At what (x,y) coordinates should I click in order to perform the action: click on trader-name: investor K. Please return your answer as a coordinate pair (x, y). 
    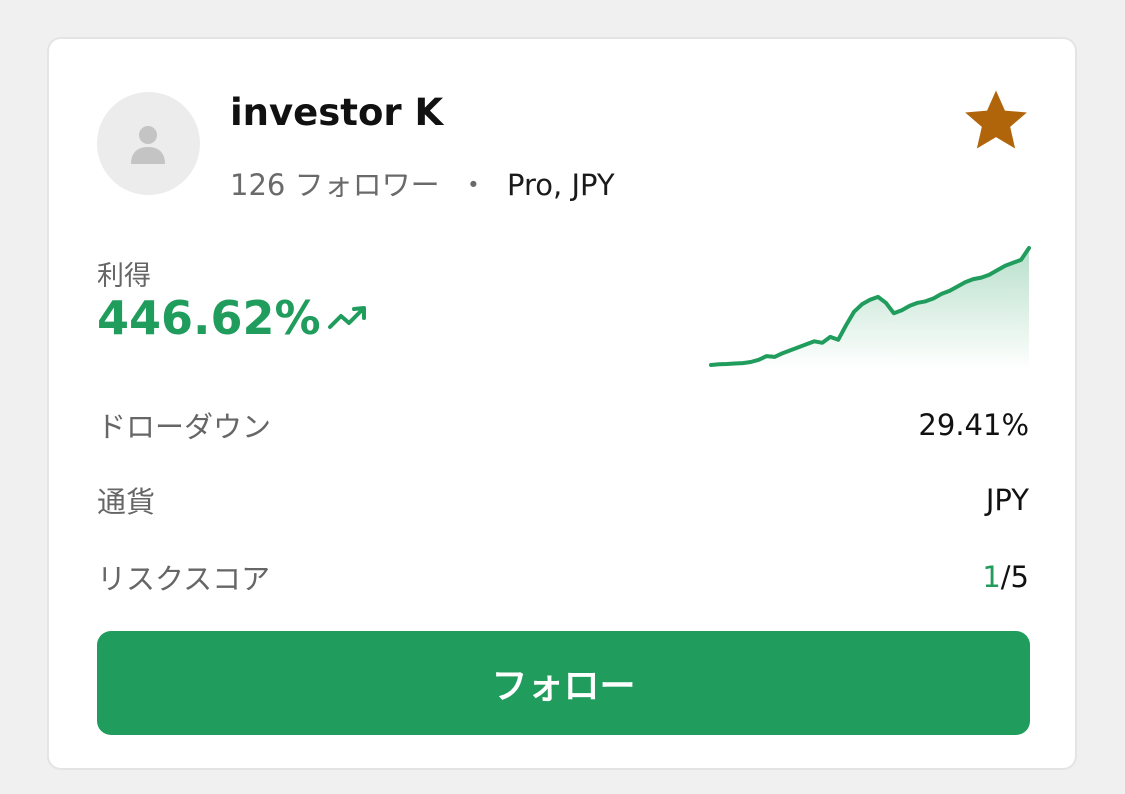
    Looking at the image, I should click on (336, 112).